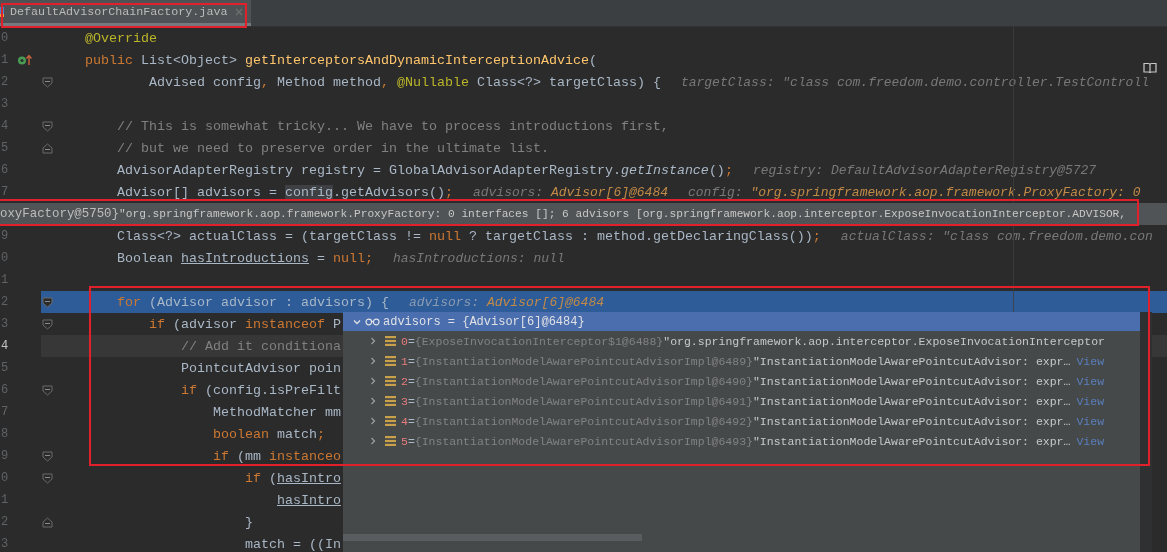  I want to click on code-line: if (advisor instanceof P, so click(244, 324).